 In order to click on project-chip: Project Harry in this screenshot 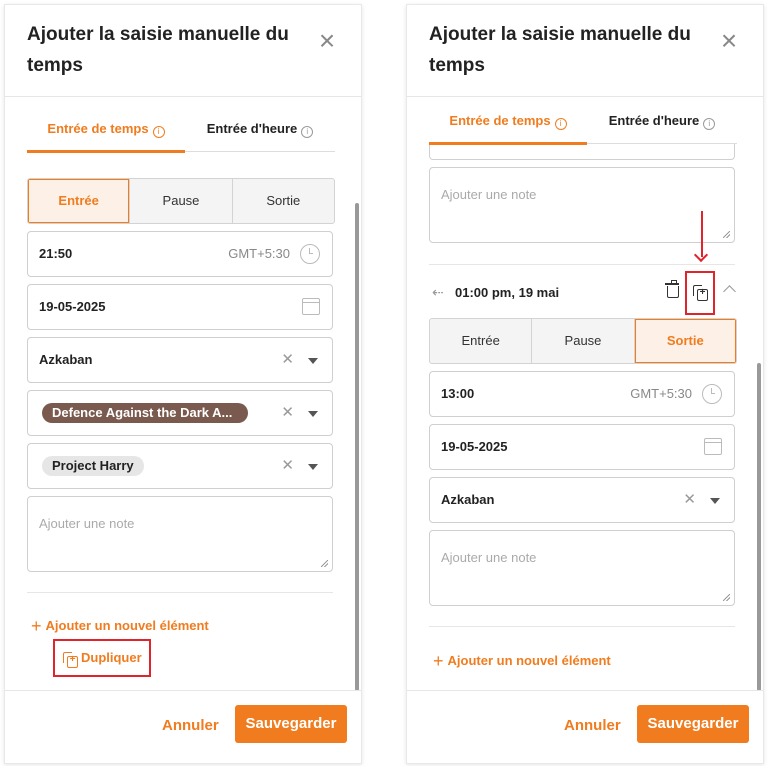, I will do `click(93, 466)`.